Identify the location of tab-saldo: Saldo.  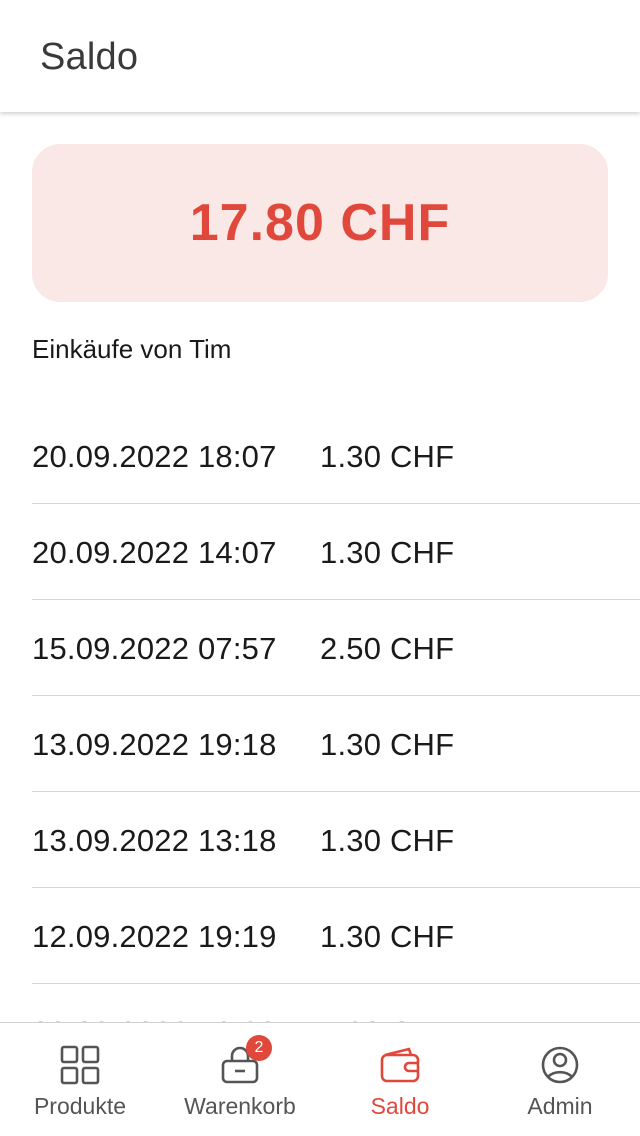
(400, 1079).